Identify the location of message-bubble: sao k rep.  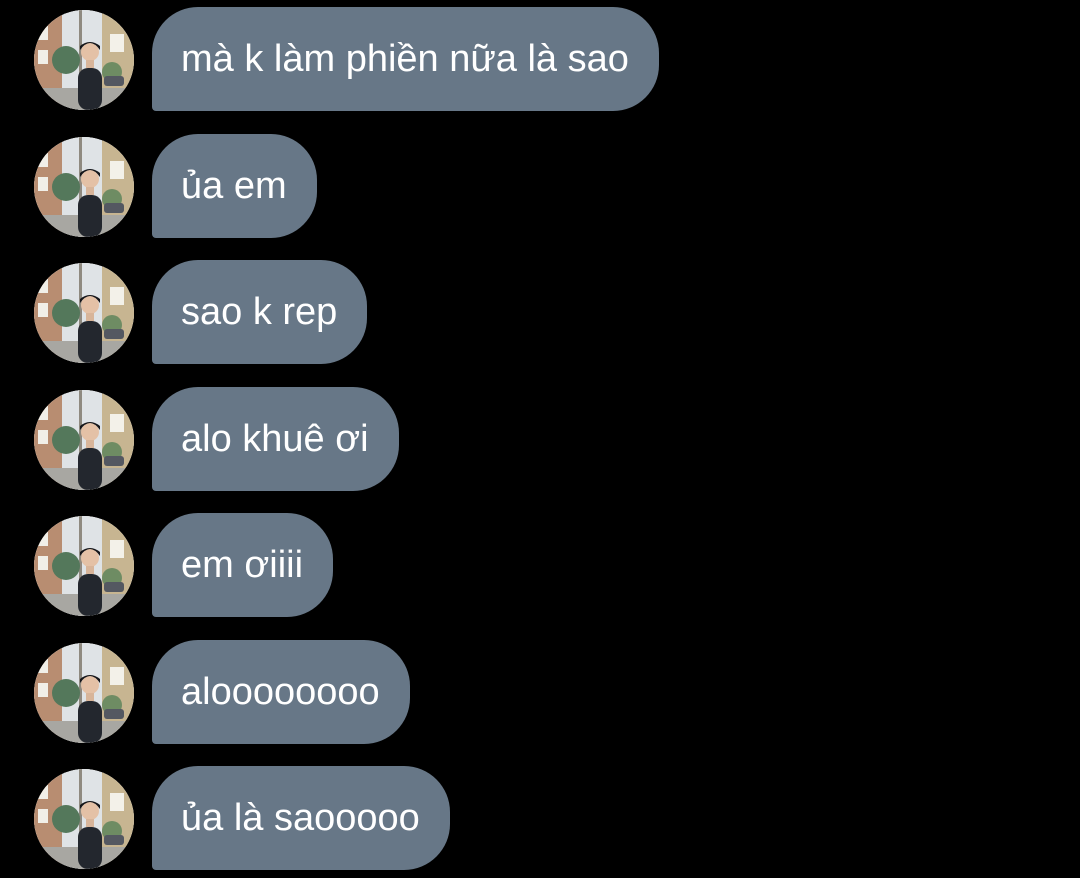
(260, 312).